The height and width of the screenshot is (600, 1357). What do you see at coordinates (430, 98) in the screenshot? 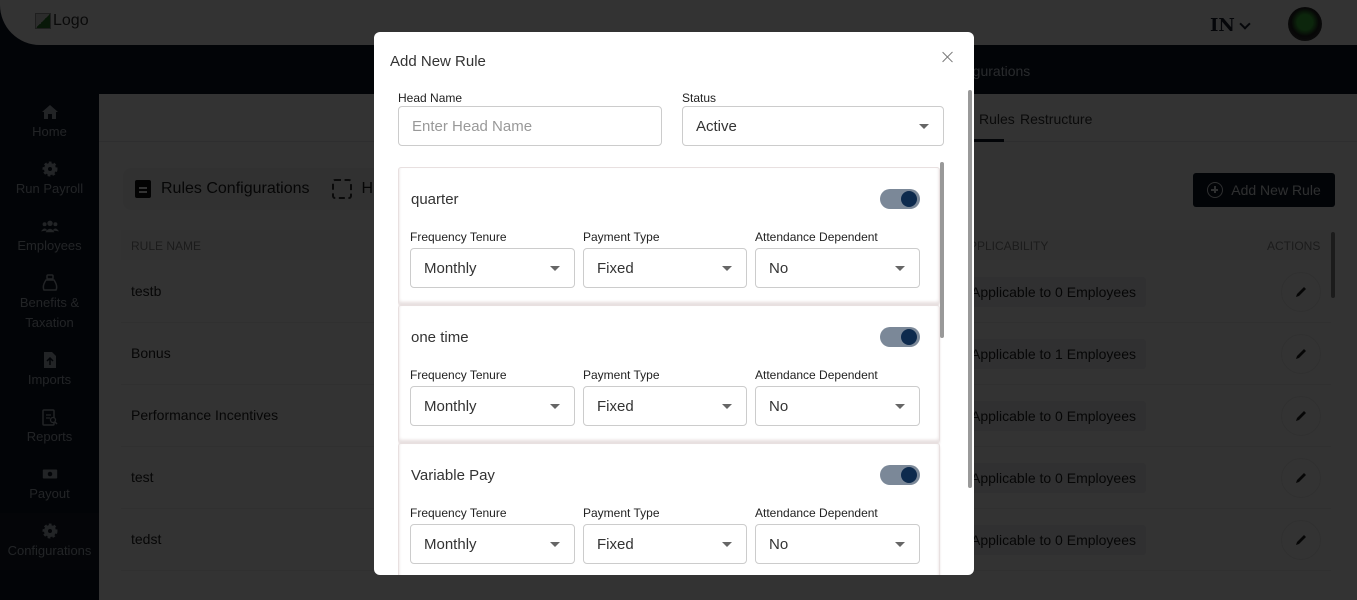
I see `head-name-label: Head Name` at bounding box center [430, 98].